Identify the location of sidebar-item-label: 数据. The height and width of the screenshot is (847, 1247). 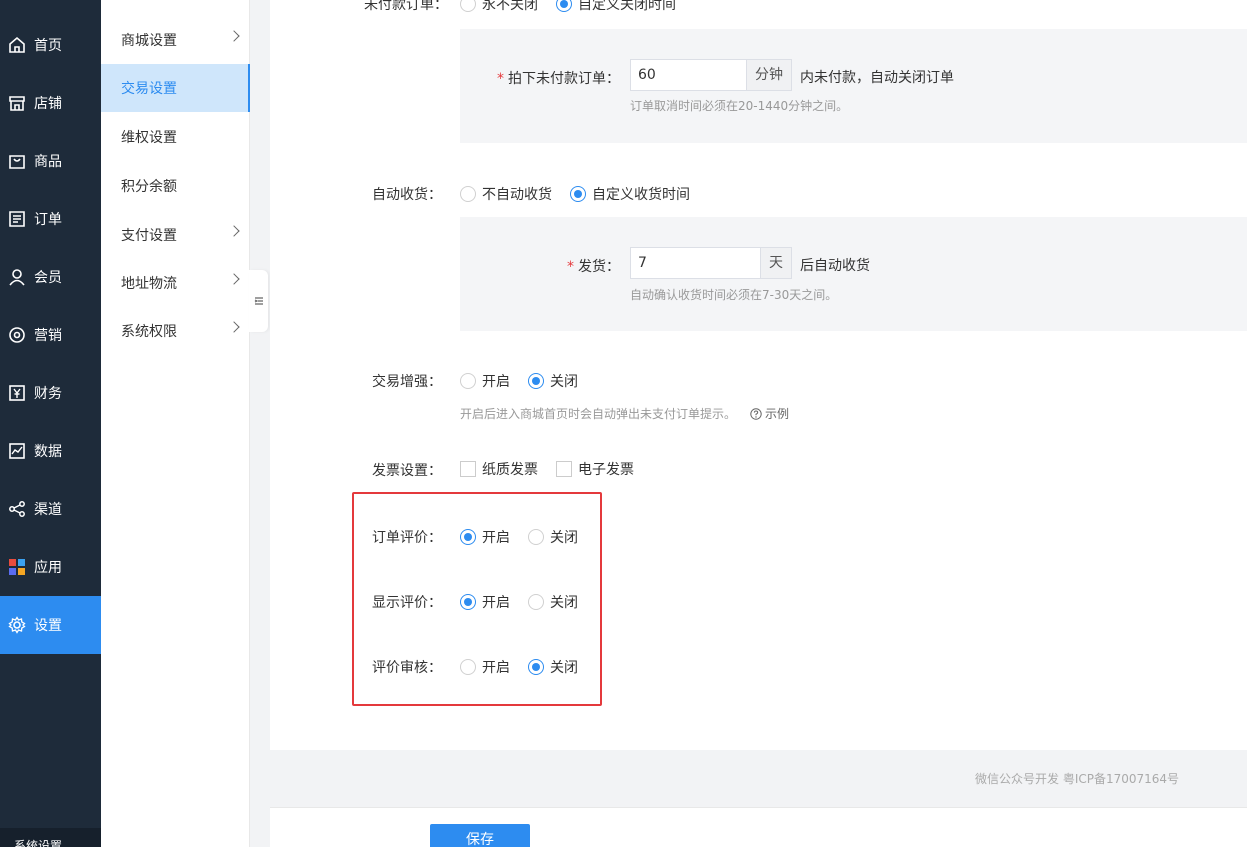
(48, 452).